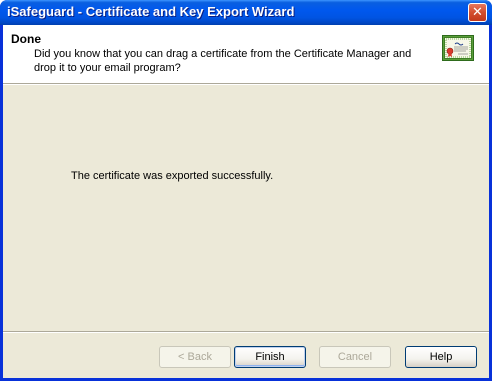 This screenshot has height=381, width=492. Describe the element at coordinates (246, 84) in the screenshot. I see `header-divider` at that location.